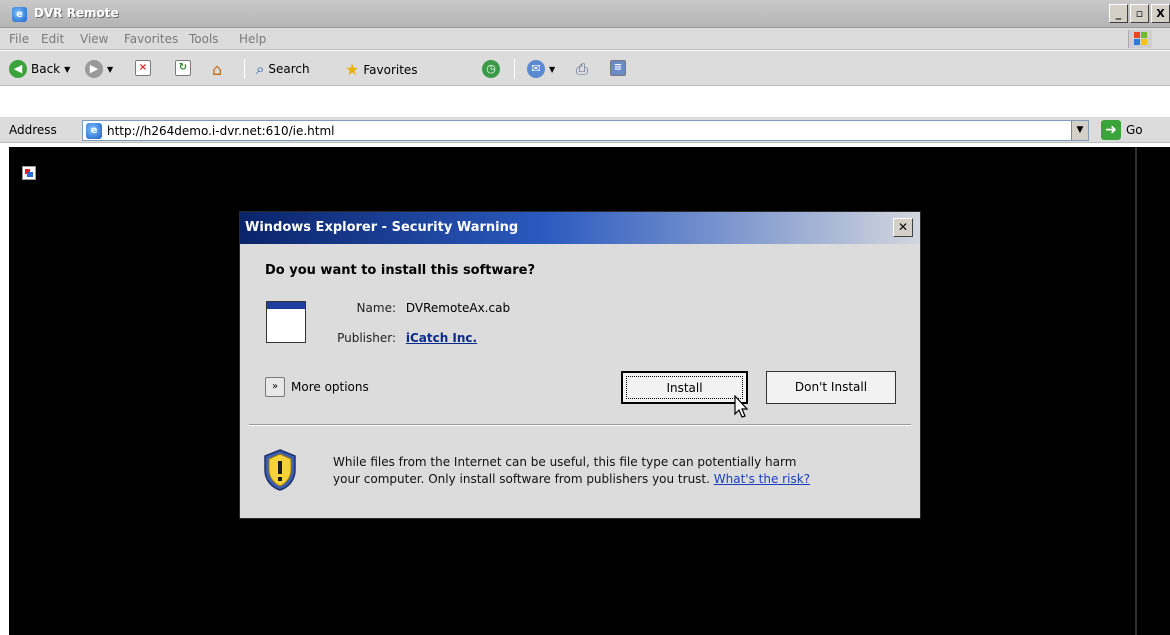 This screenshot has width=1170, height=635. I want to click on refresh-icon: ↻, so click(183, 68).